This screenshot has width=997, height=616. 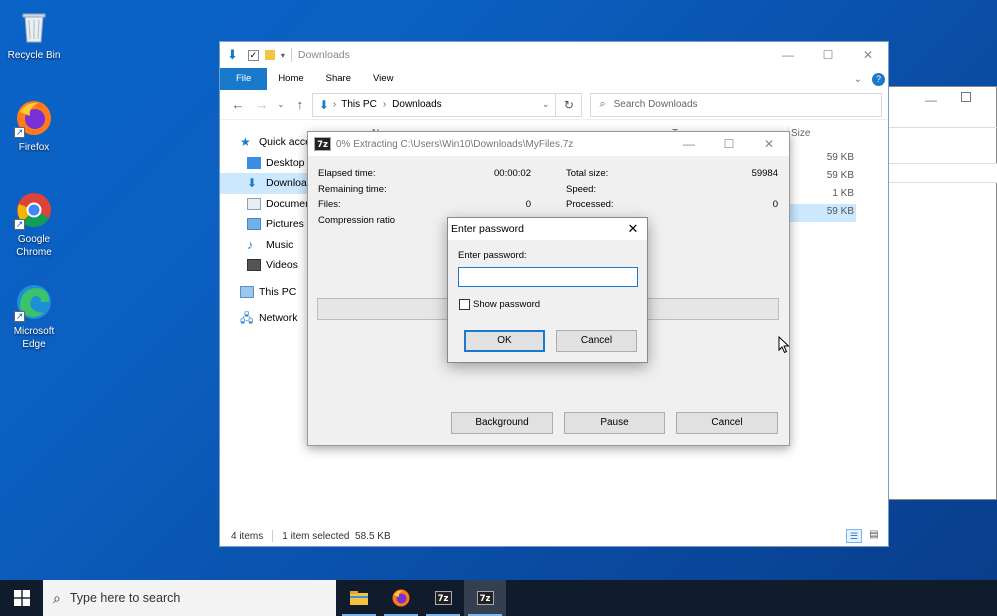 I want to click on quick-access-download-icon: ⬇, so click(x=232, y=55).